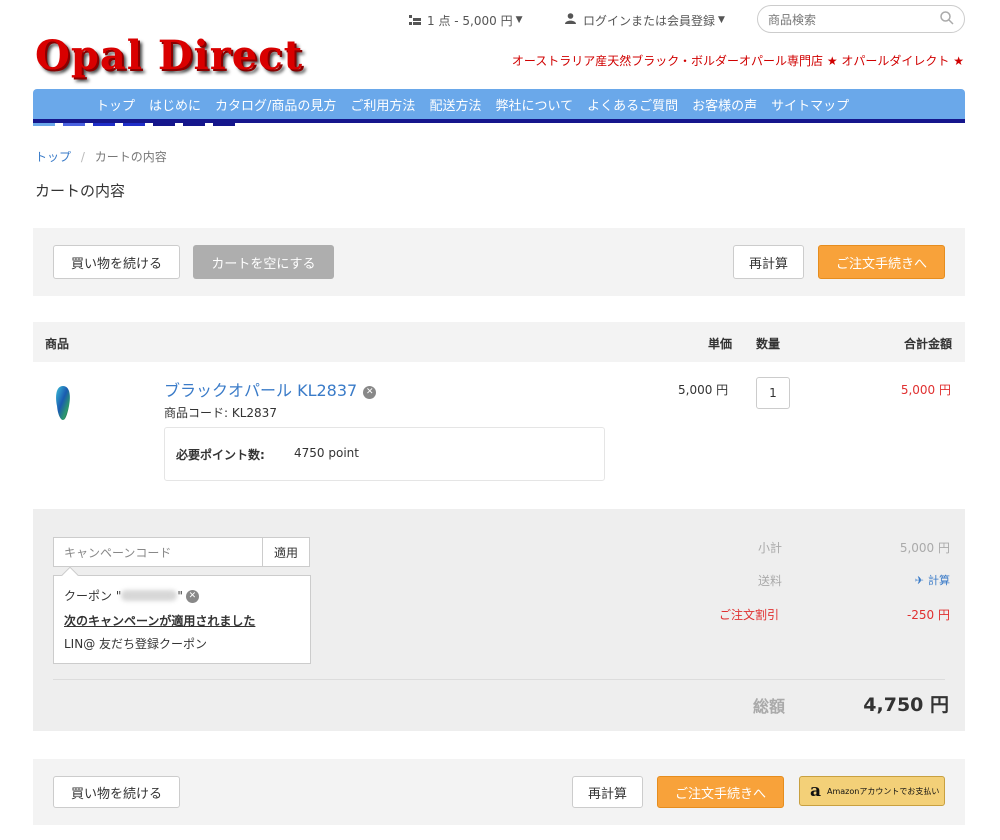 The image size is (1000, 840). What do you see at coordinates (149, 595) in the screenshot?
I see `redacted-coupon-code` at bounding box center [149, 595].